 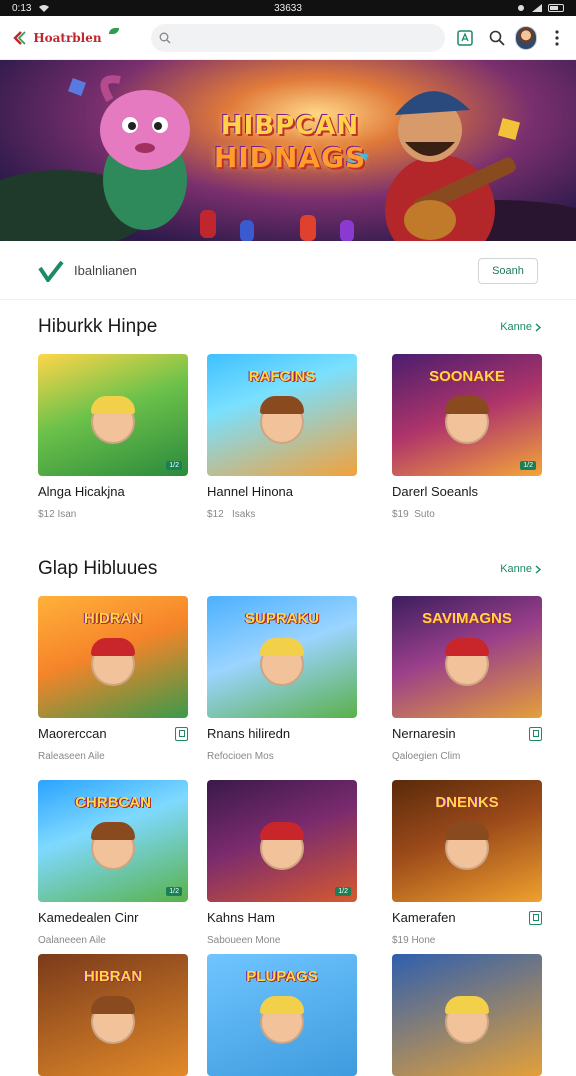 I want to click on more-button, so click(x=557, y=38).